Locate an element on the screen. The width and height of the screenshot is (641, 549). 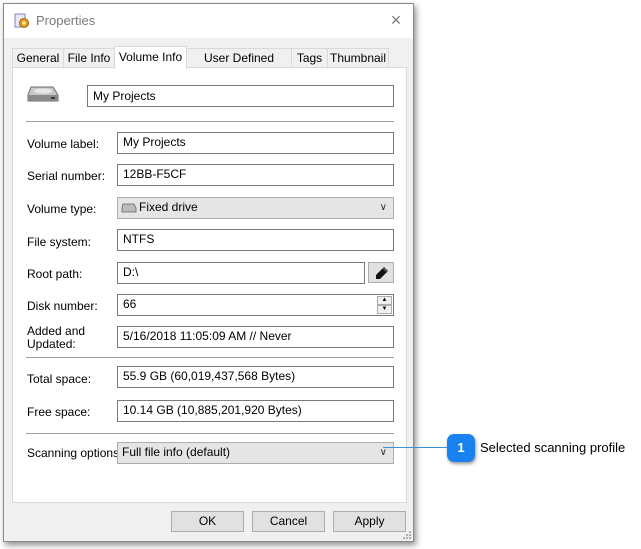
serial-number-input: 12BB-F5CF is located at coordinates (255, 175).